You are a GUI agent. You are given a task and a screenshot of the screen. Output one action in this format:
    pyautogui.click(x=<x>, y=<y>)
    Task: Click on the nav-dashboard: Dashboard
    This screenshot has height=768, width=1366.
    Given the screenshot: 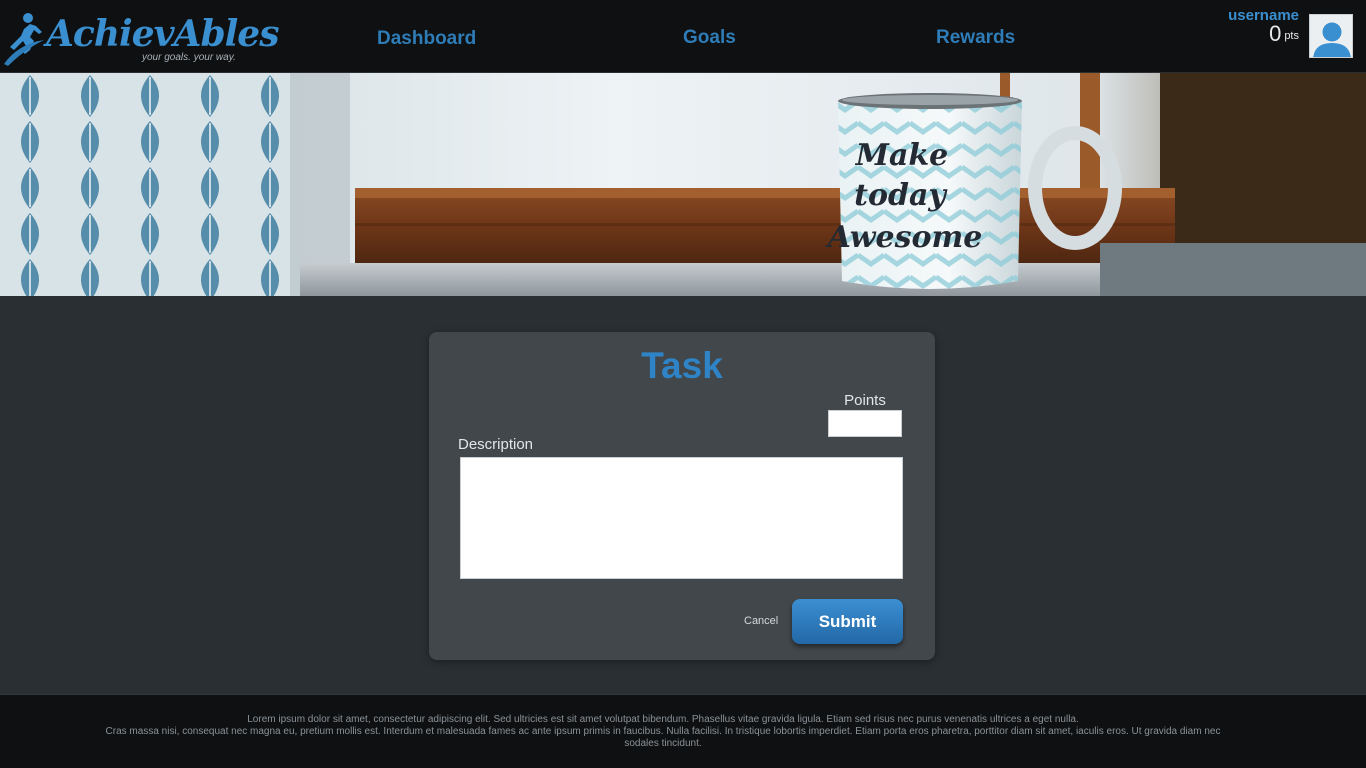 What is the action you would take?
    pyautogui.click(x=426, y=39)
    